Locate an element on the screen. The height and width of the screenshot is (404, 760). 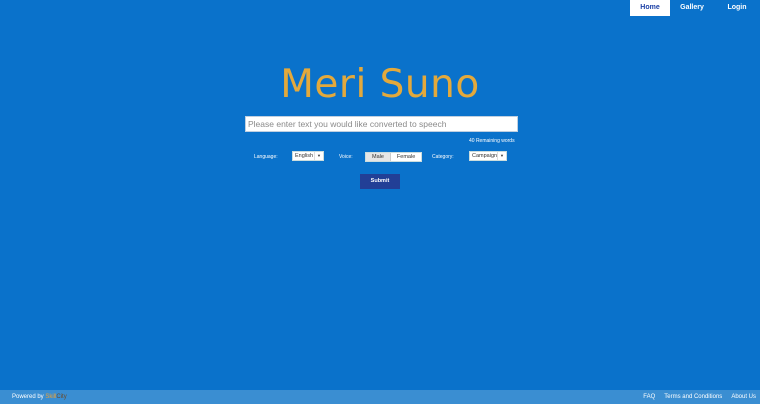
speech-text-input is located at coordinates (381, 124).